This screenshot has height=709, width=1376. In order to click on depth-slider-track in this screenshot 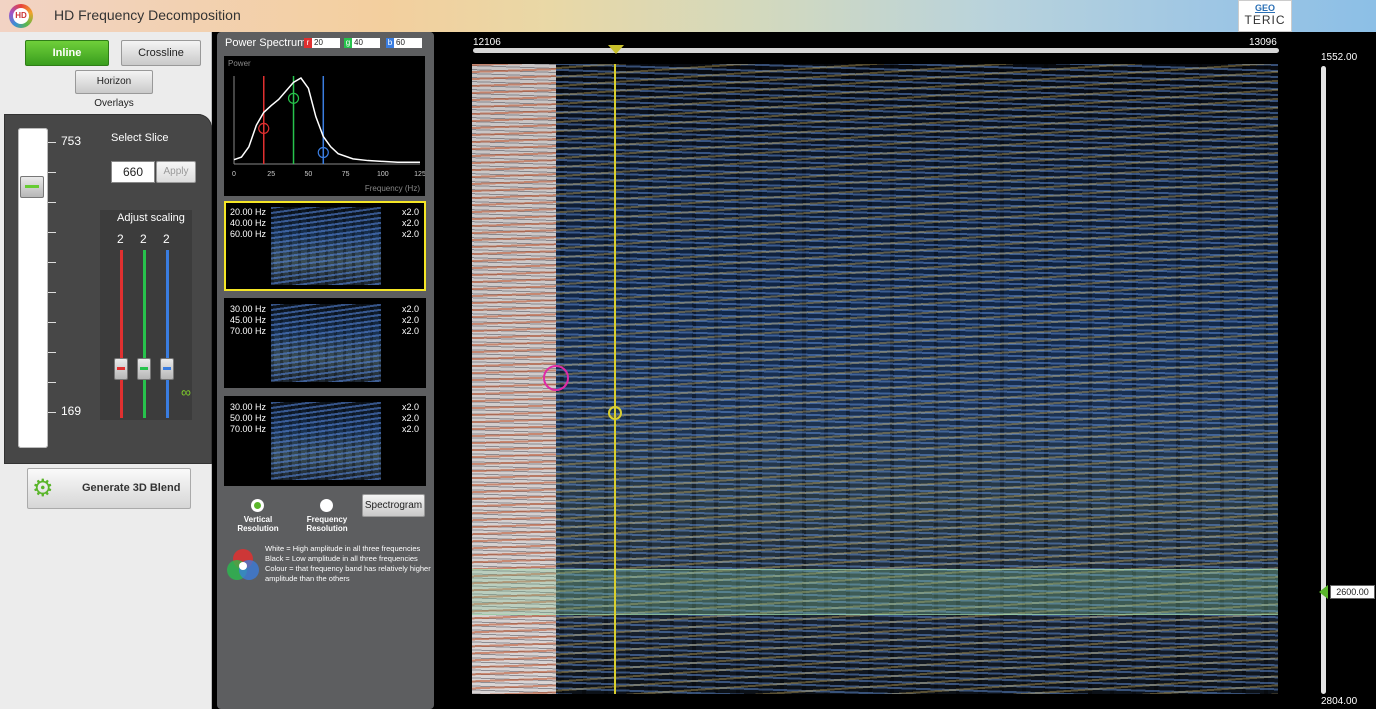, I will do `click(1323, 380)`.